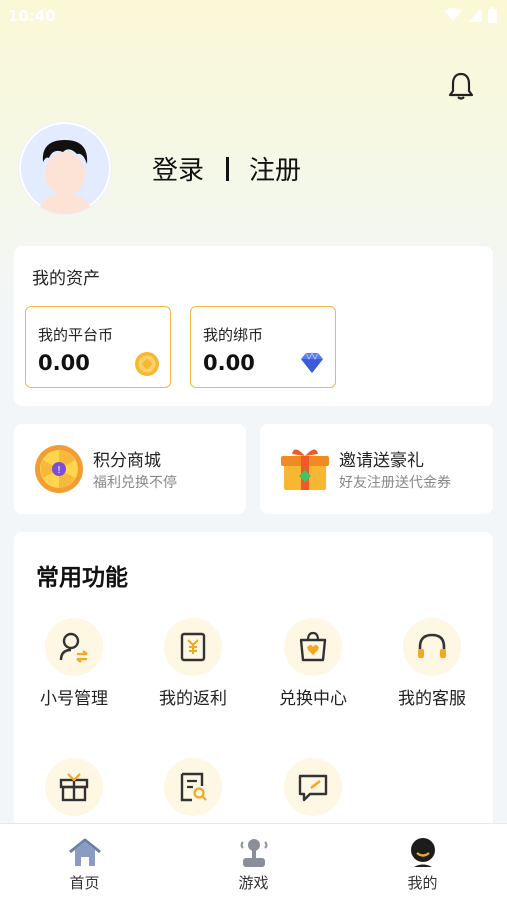 The width and height of the screenshot is (507, 902). I want to click on avatar, so click(65, 168).